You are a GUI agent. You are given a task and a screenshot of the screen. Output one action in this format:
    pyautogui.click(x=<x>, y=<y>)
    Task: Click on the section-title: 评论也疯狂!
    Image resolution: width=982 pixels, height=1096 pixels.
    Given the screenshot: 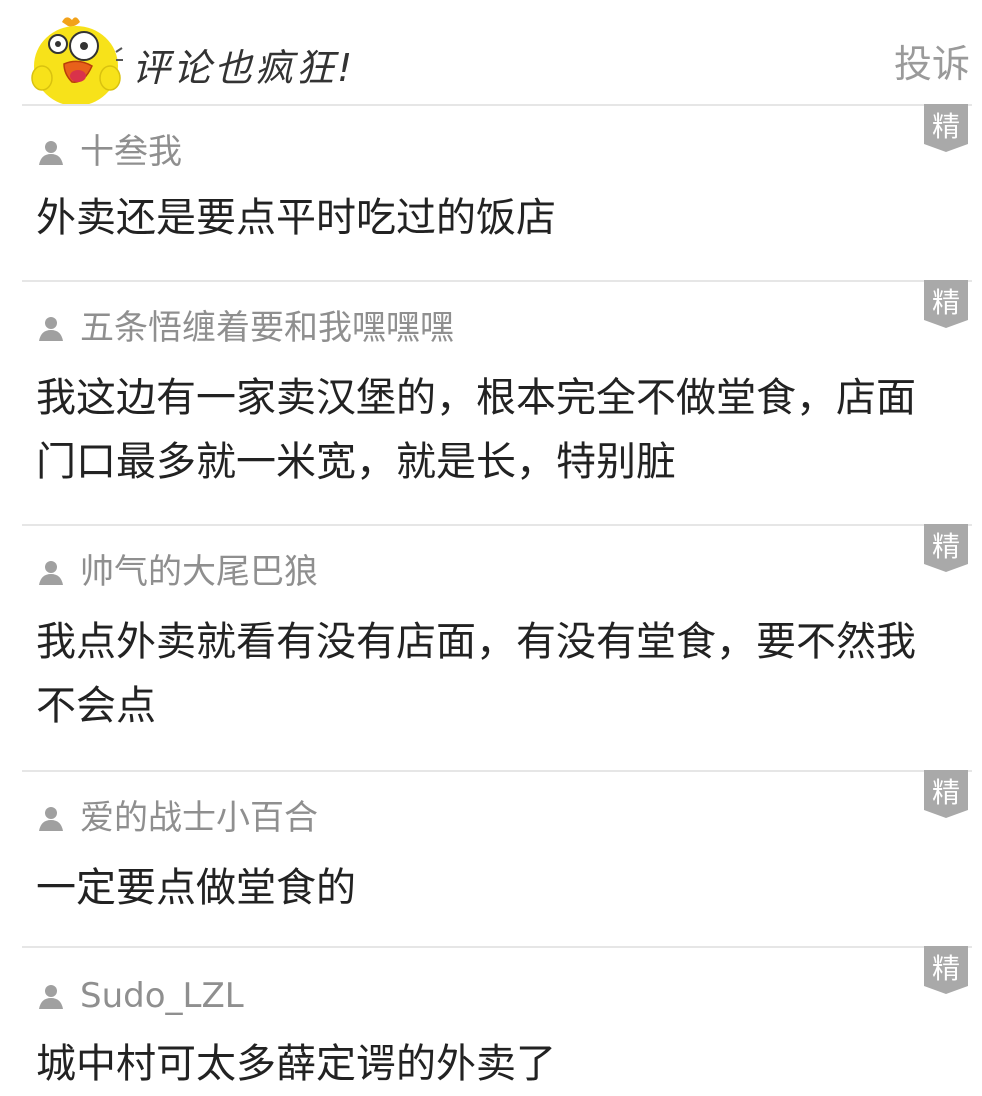 What is the action you would take?
    pyautogui.click(x=244, y=68)
    